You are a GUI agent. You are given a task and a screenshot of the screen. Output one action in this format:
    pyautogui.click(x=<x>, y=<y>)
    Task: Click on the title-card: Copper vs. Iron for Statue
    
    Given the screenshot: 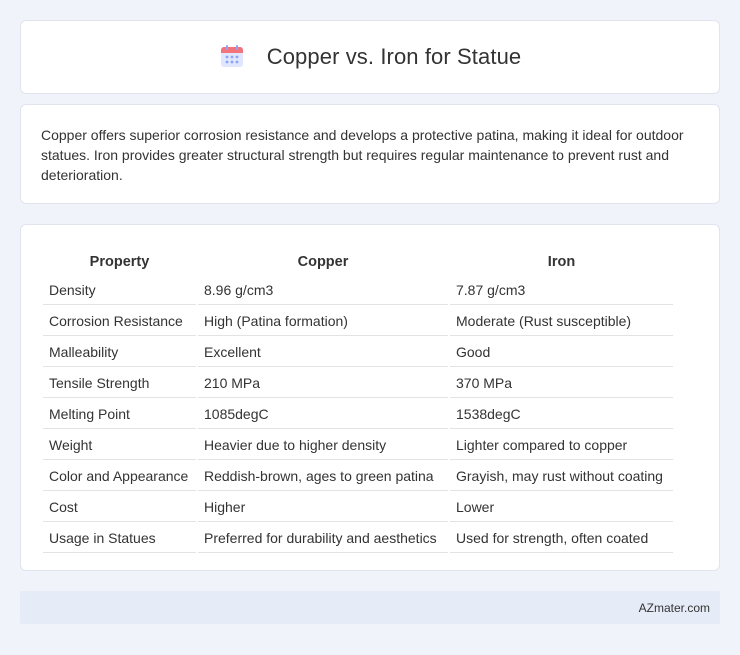 What is the action you would take?
    pyautogui.click(x=370, y=57)
    